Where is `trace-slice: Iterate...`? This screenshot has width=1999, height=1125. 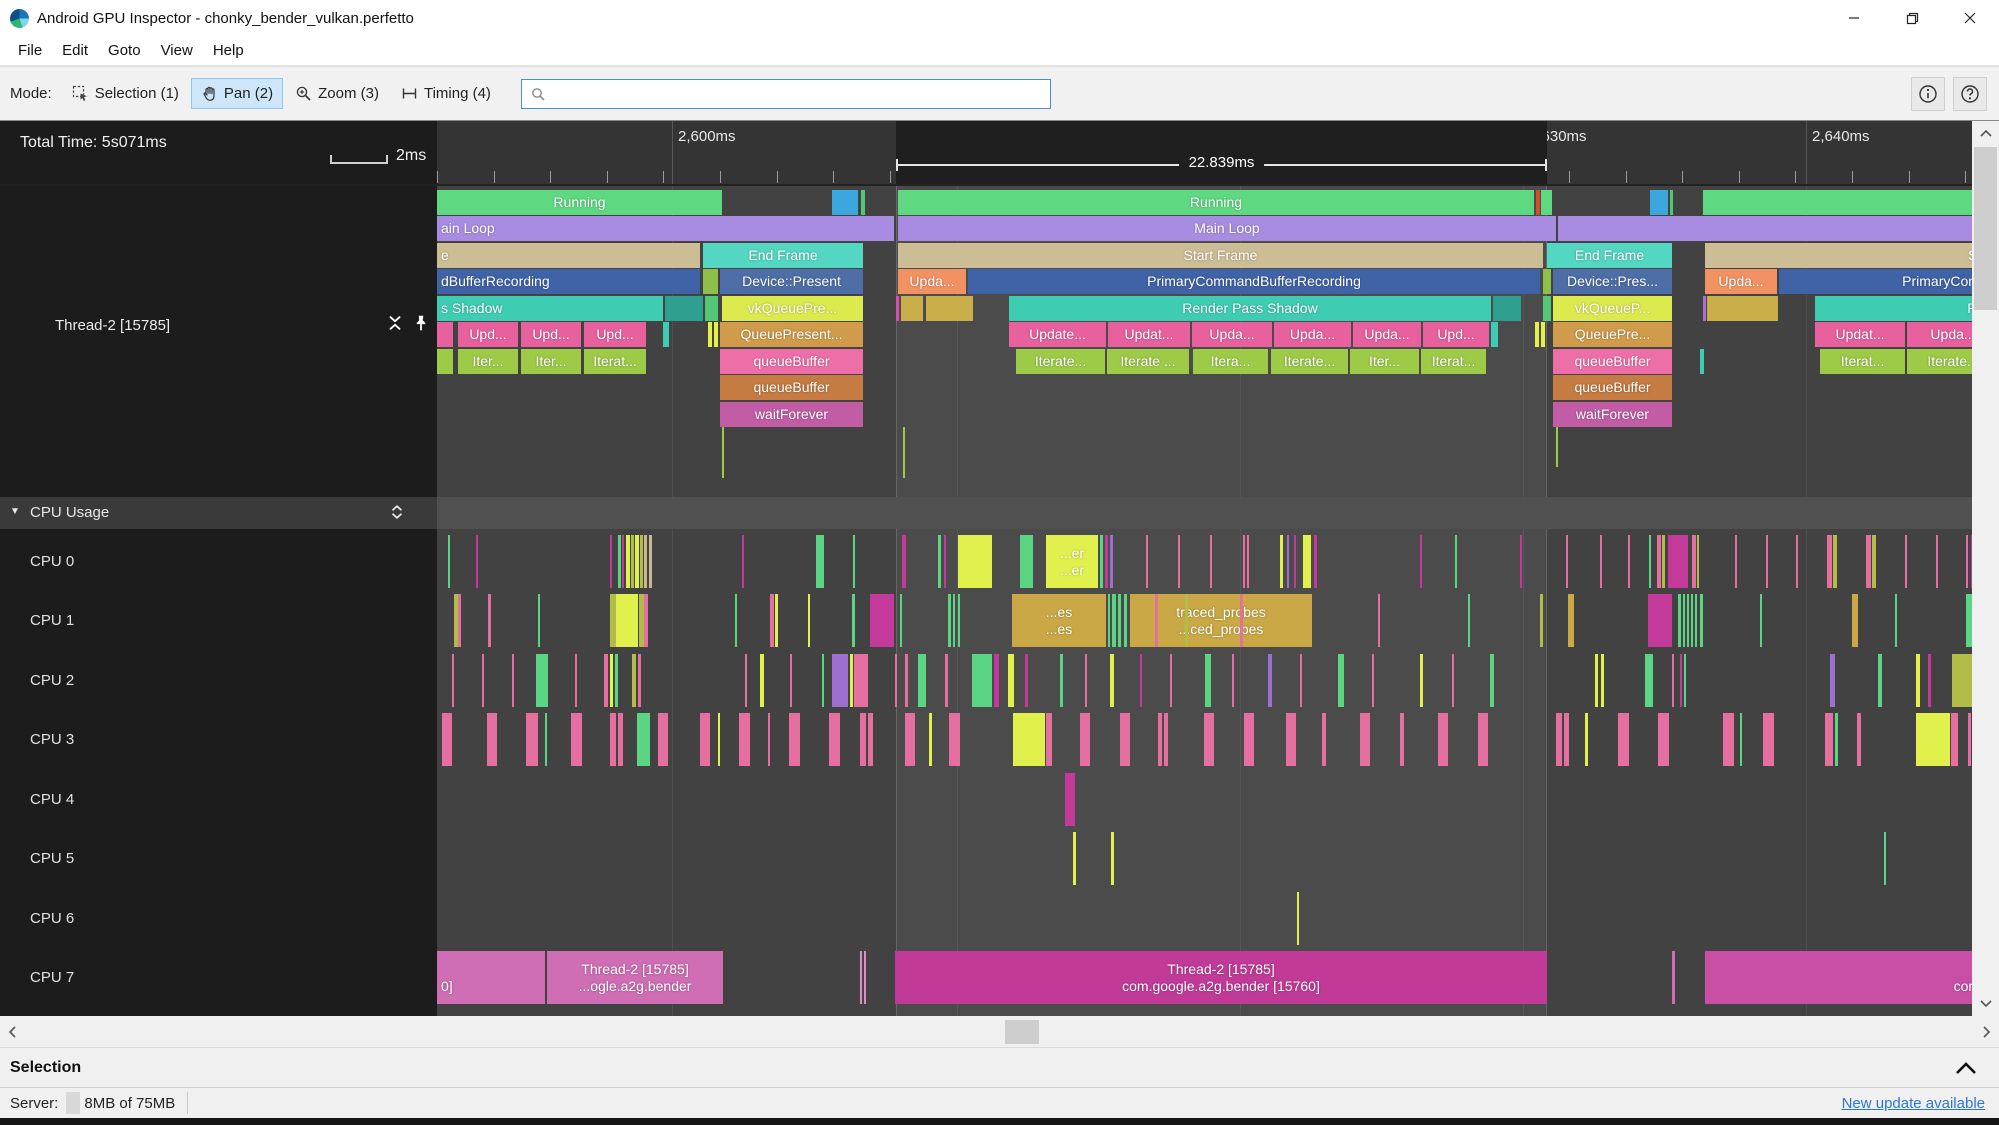 trace-slice: Iterate... is located at coordinates (1060, 361).